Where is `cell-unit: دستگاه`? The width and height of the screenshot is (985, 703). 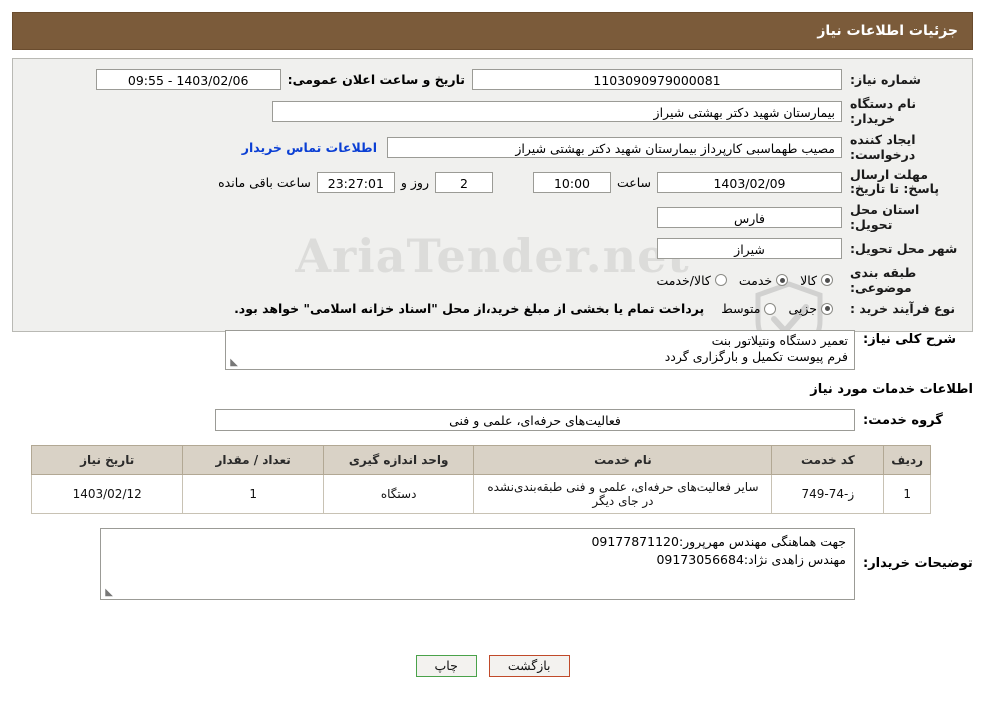 cell-unit: دستگاه is located at coordinates (398, 494).